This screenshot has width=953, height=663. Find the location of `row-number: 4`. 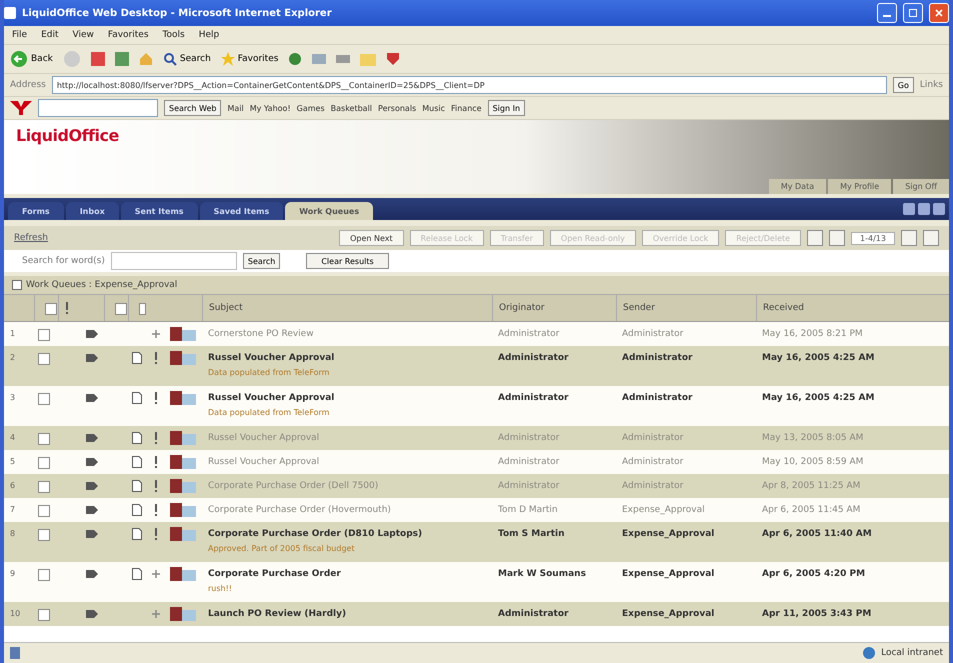

row-number: 4 is located at coordinates (12, 438).